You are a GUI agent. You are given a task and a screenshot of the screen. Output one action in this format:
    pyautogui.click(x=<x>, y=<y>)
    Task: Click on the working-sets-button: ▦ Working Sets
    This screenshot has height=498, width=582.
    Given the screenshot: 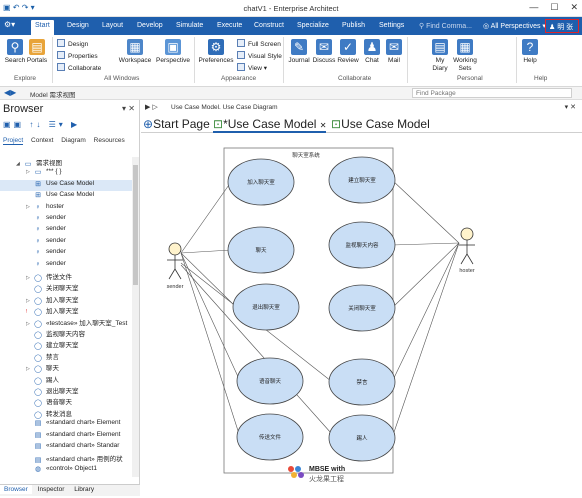 What is the action you would take?
    pyautogui.click(x=465, y=56)
    